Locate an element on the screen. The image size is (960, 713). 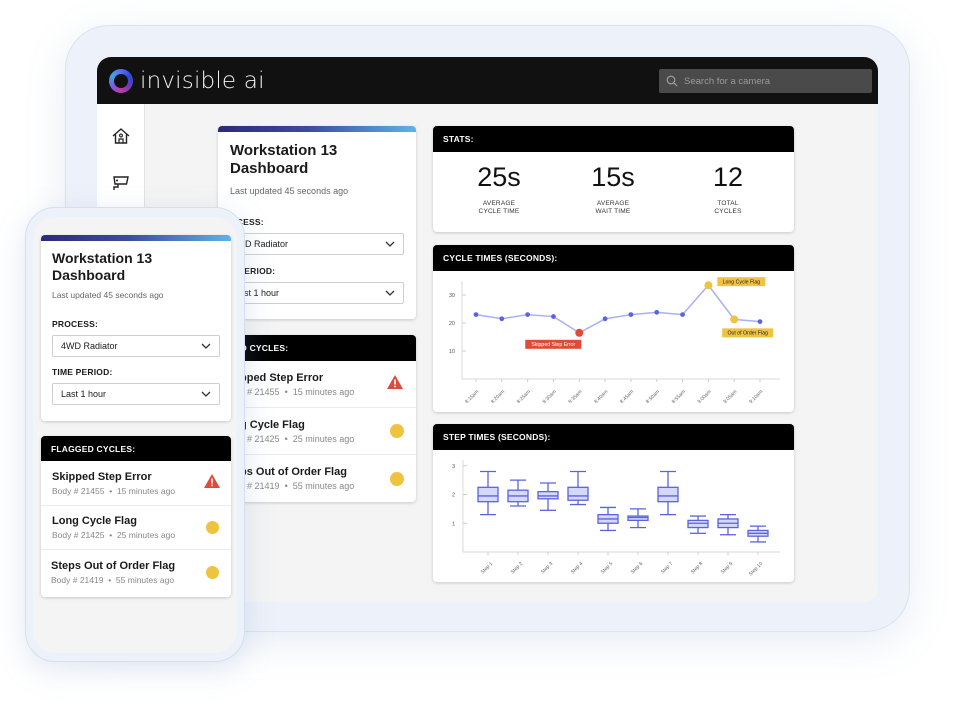
dashboard-title-line2: Dashboard is located at coordinates (269, 168).